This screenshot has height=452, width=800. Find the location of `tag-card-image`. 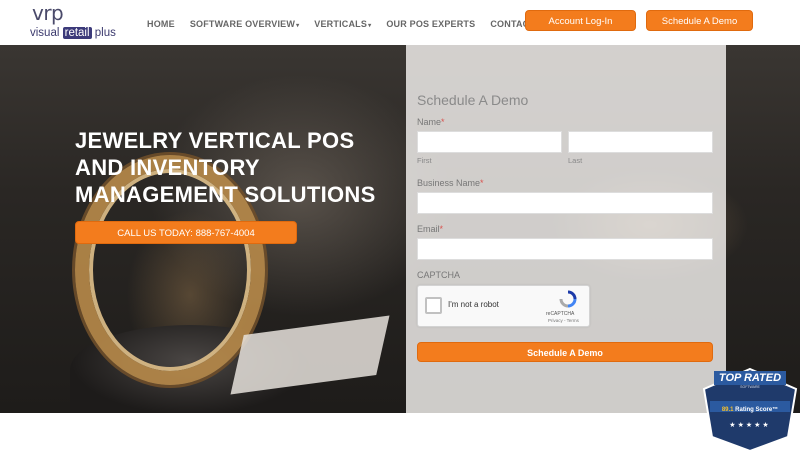

tag-card-image is located at coordinates (310, 355).